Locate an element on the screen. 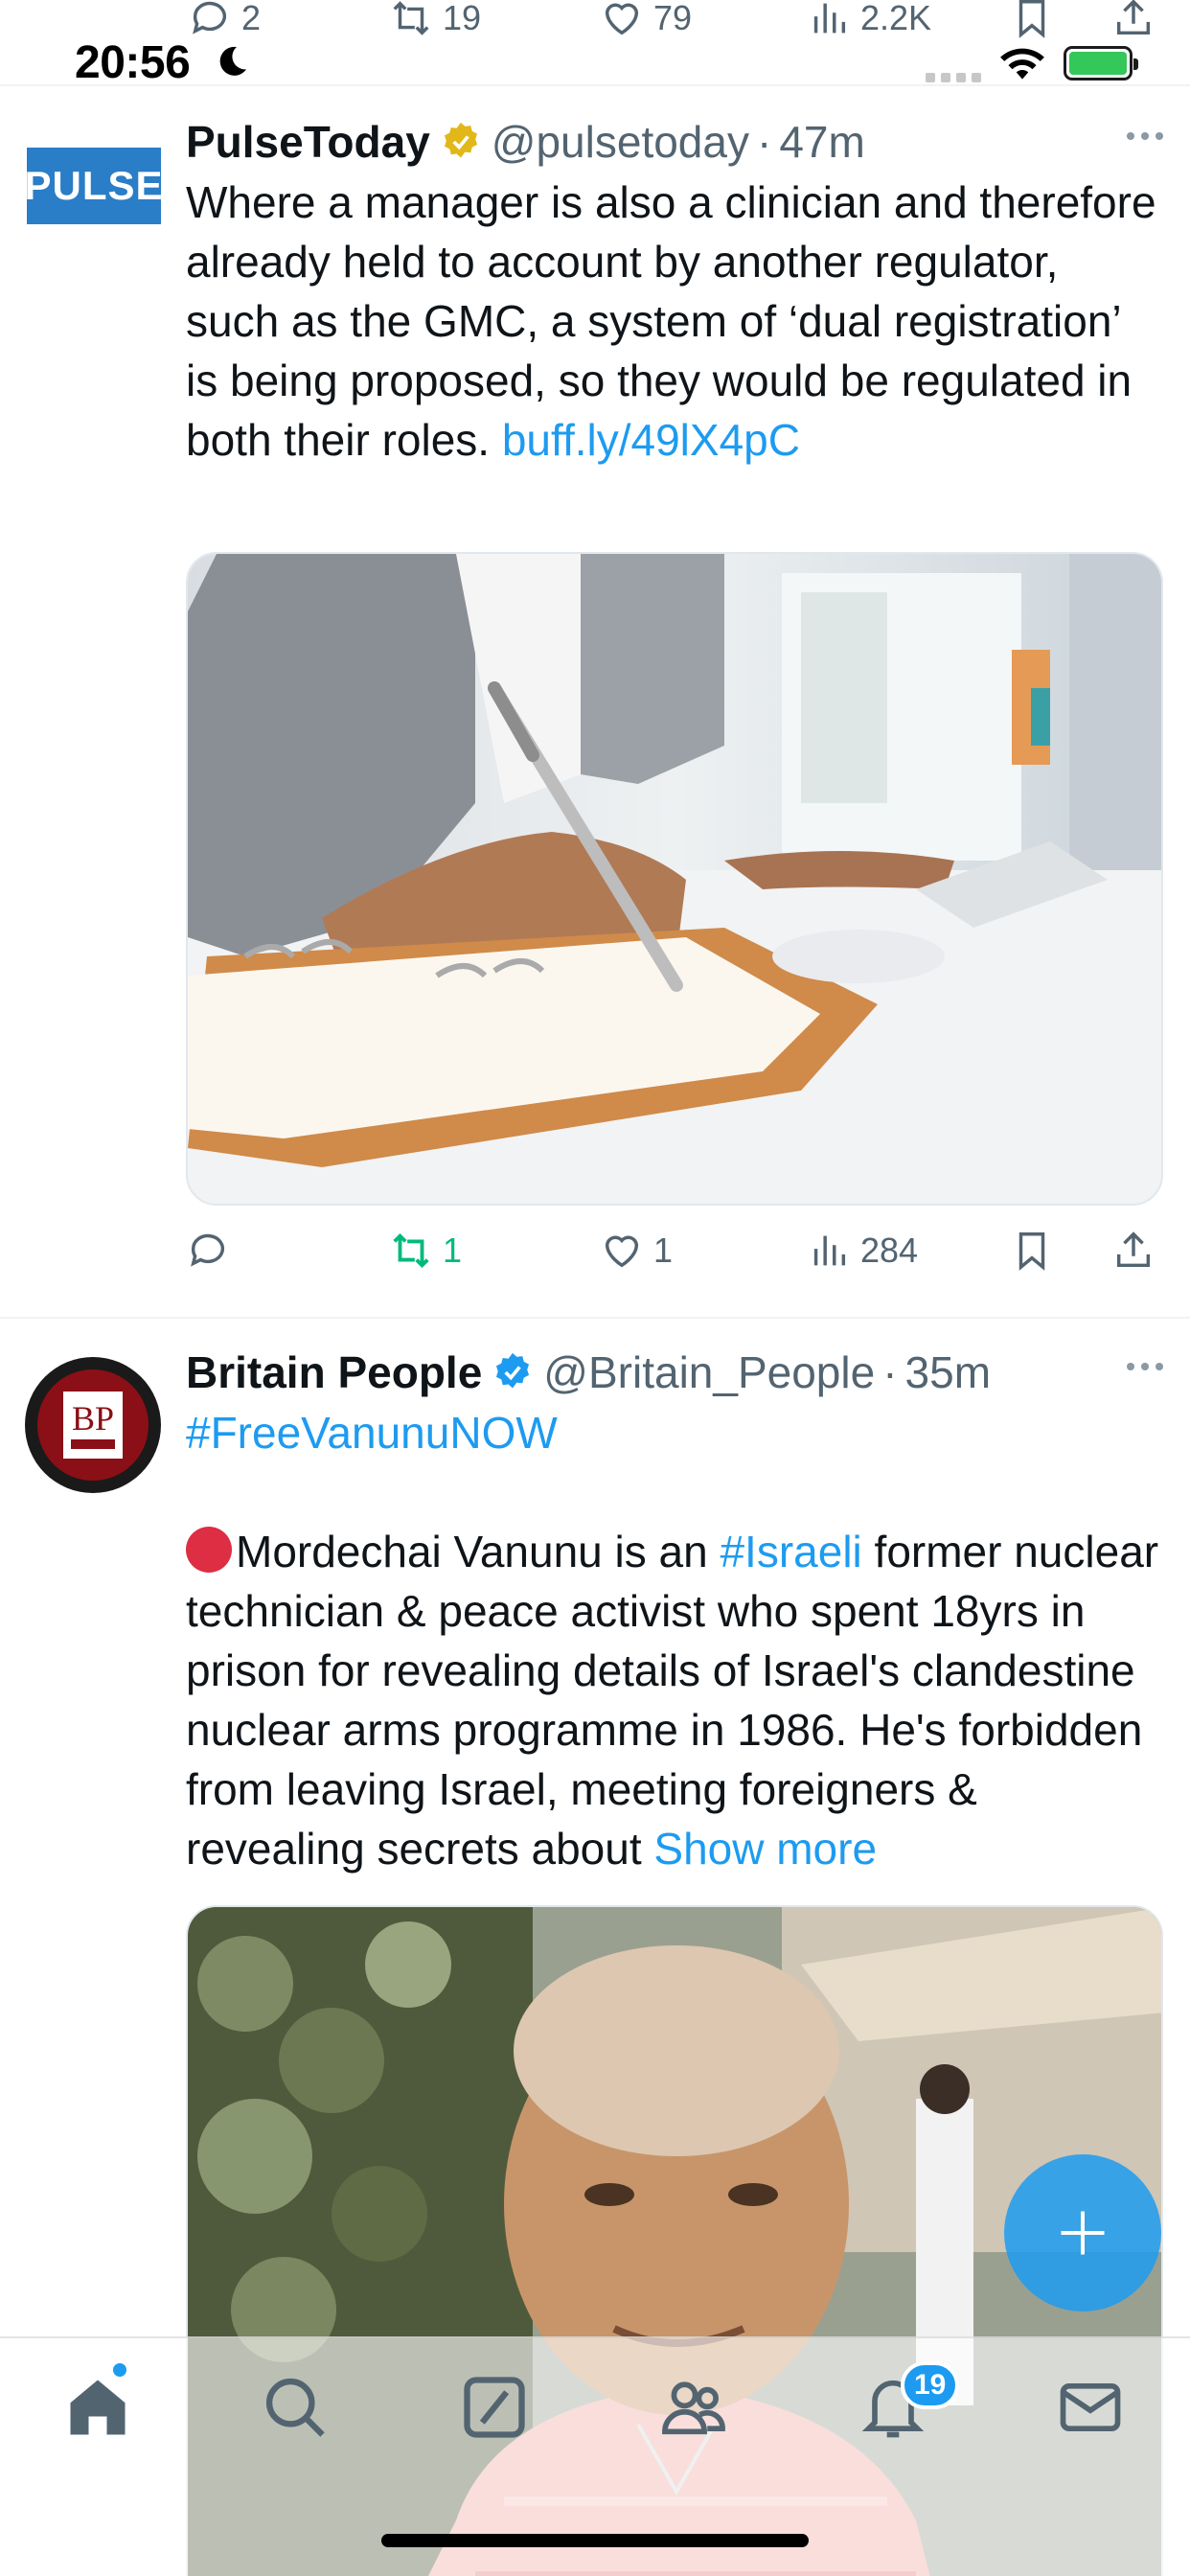 The image size is (1190, 2576). tab-grok is located at coordinates (495, 2407).